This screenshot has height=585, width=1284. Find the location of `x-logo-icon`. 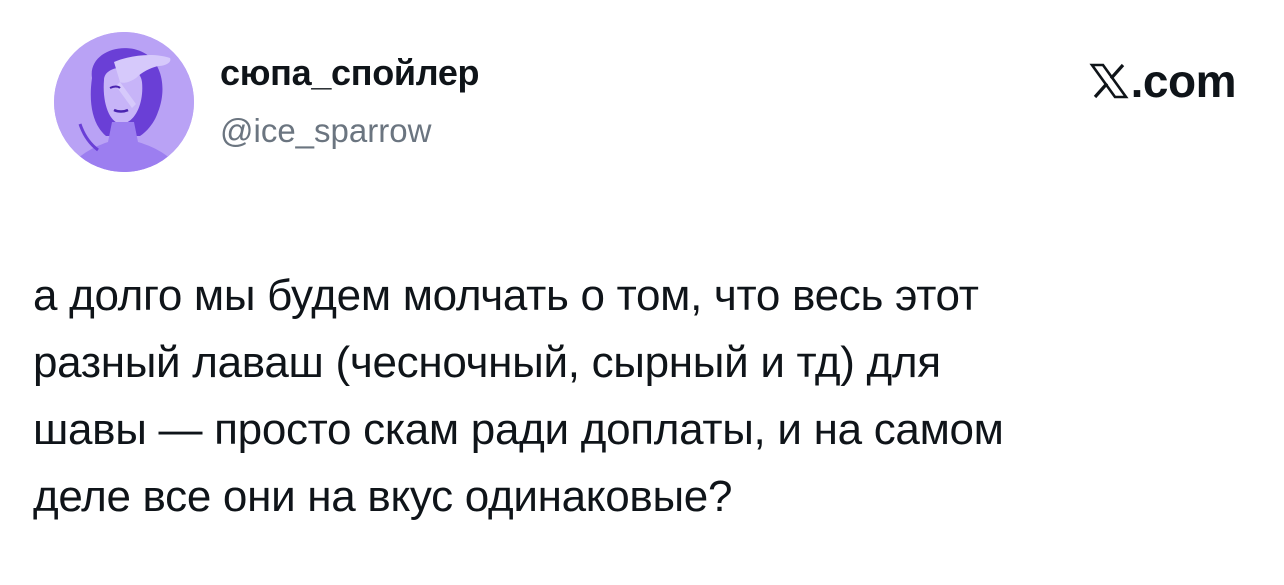

x-logo-icon is located at coordinates (1109, 81).